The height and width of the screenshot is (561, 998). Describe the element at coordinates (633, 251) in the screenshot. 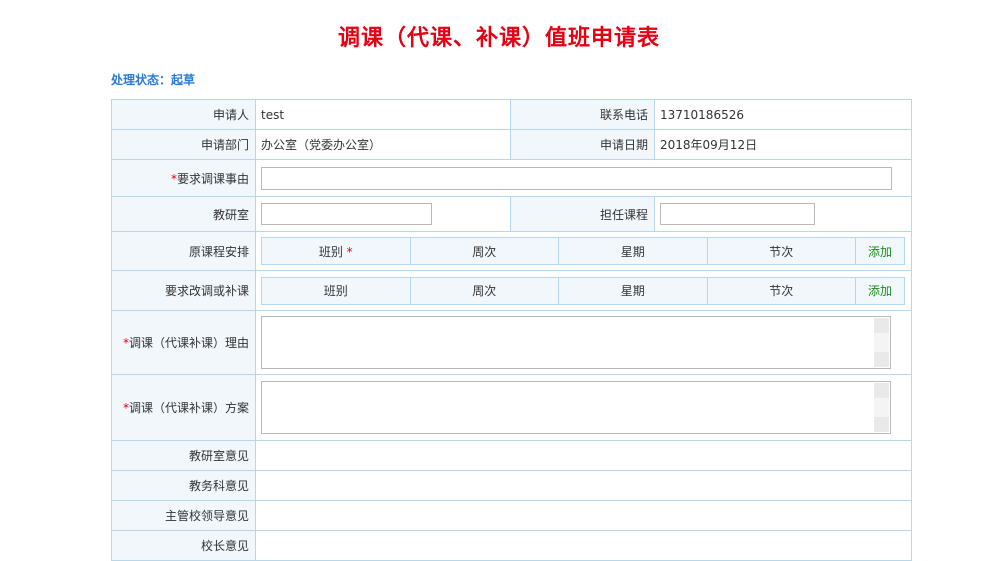

I see `original-col-weekday: 星期` at that location.